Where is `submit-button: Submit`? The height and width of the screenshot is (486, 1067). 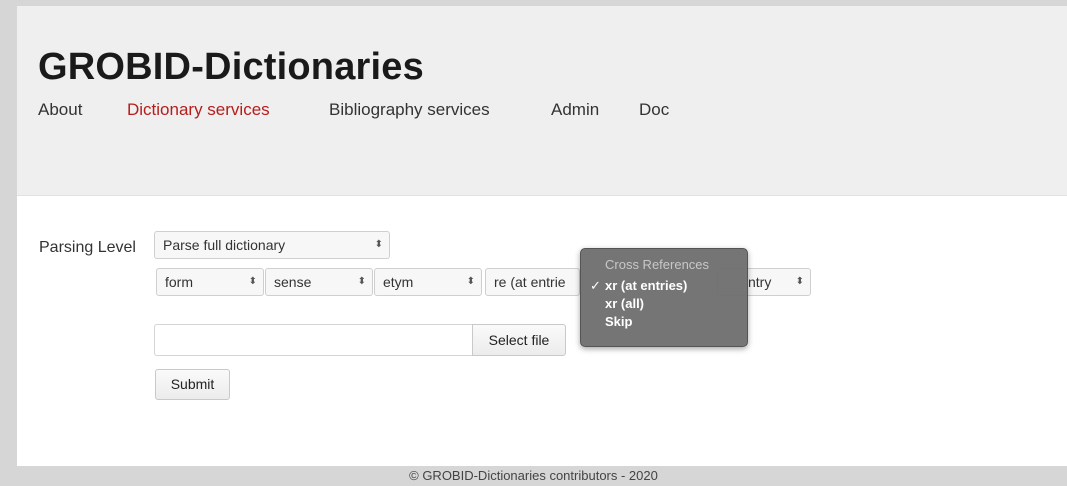 submit-button: Submit is located at coordinates (192, 384).